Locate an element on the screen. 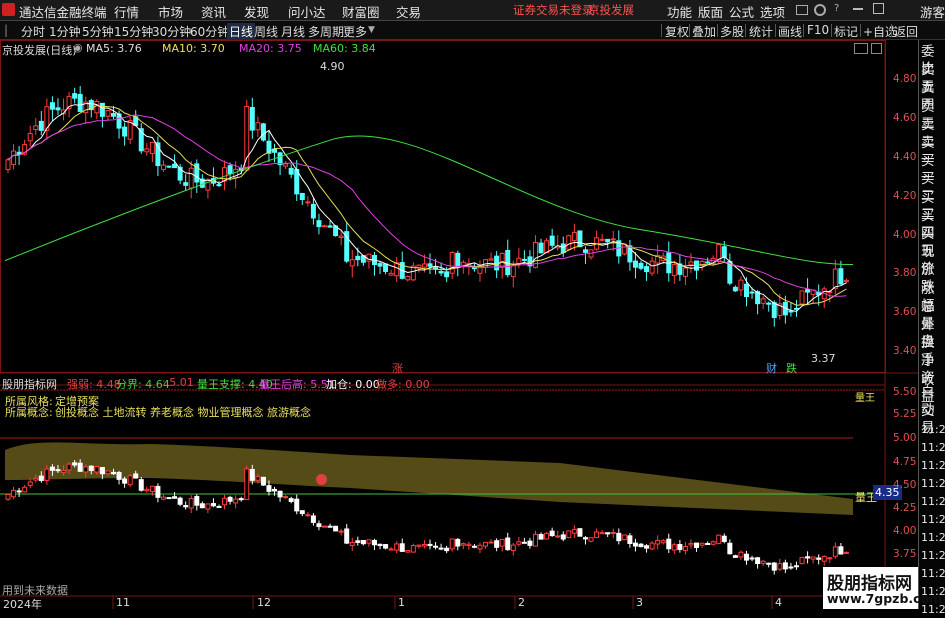 This screenshot has height=618, width=945. btn-huaxian: 画线 is located at coordinates (790, 31).